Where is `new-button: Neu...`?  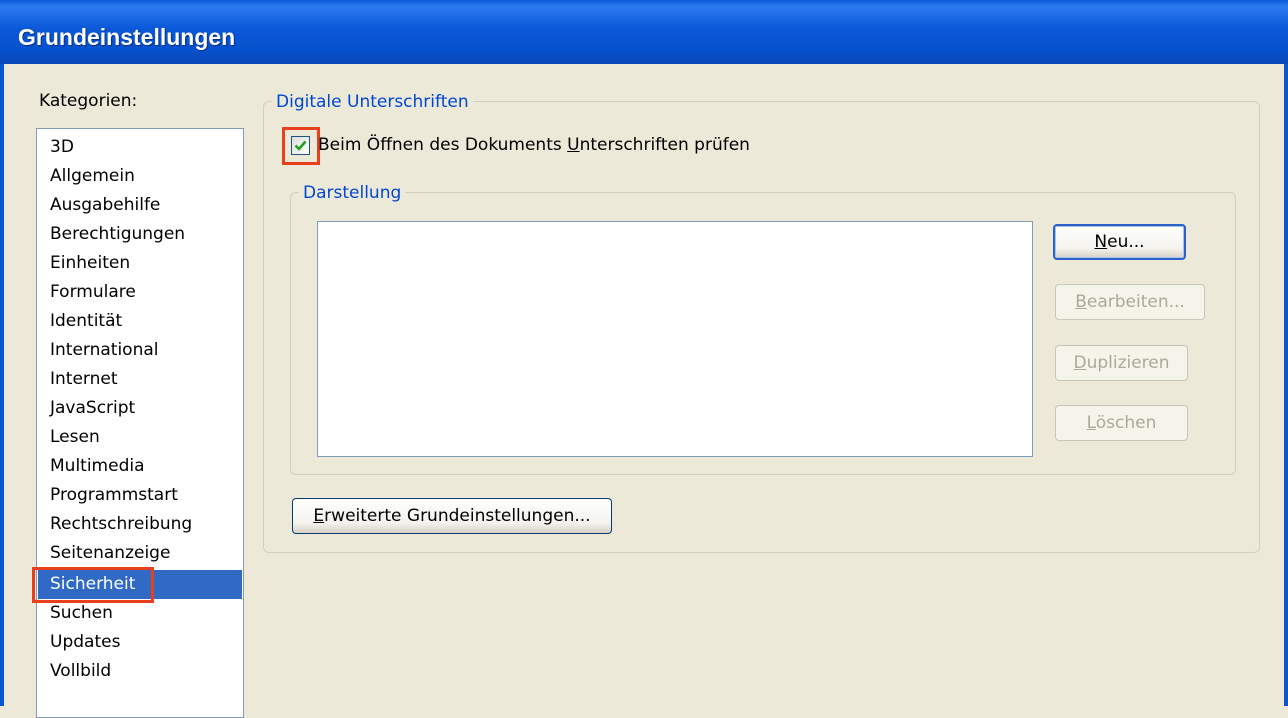 new-button: Neu... is located at coordinates (1119, 242).